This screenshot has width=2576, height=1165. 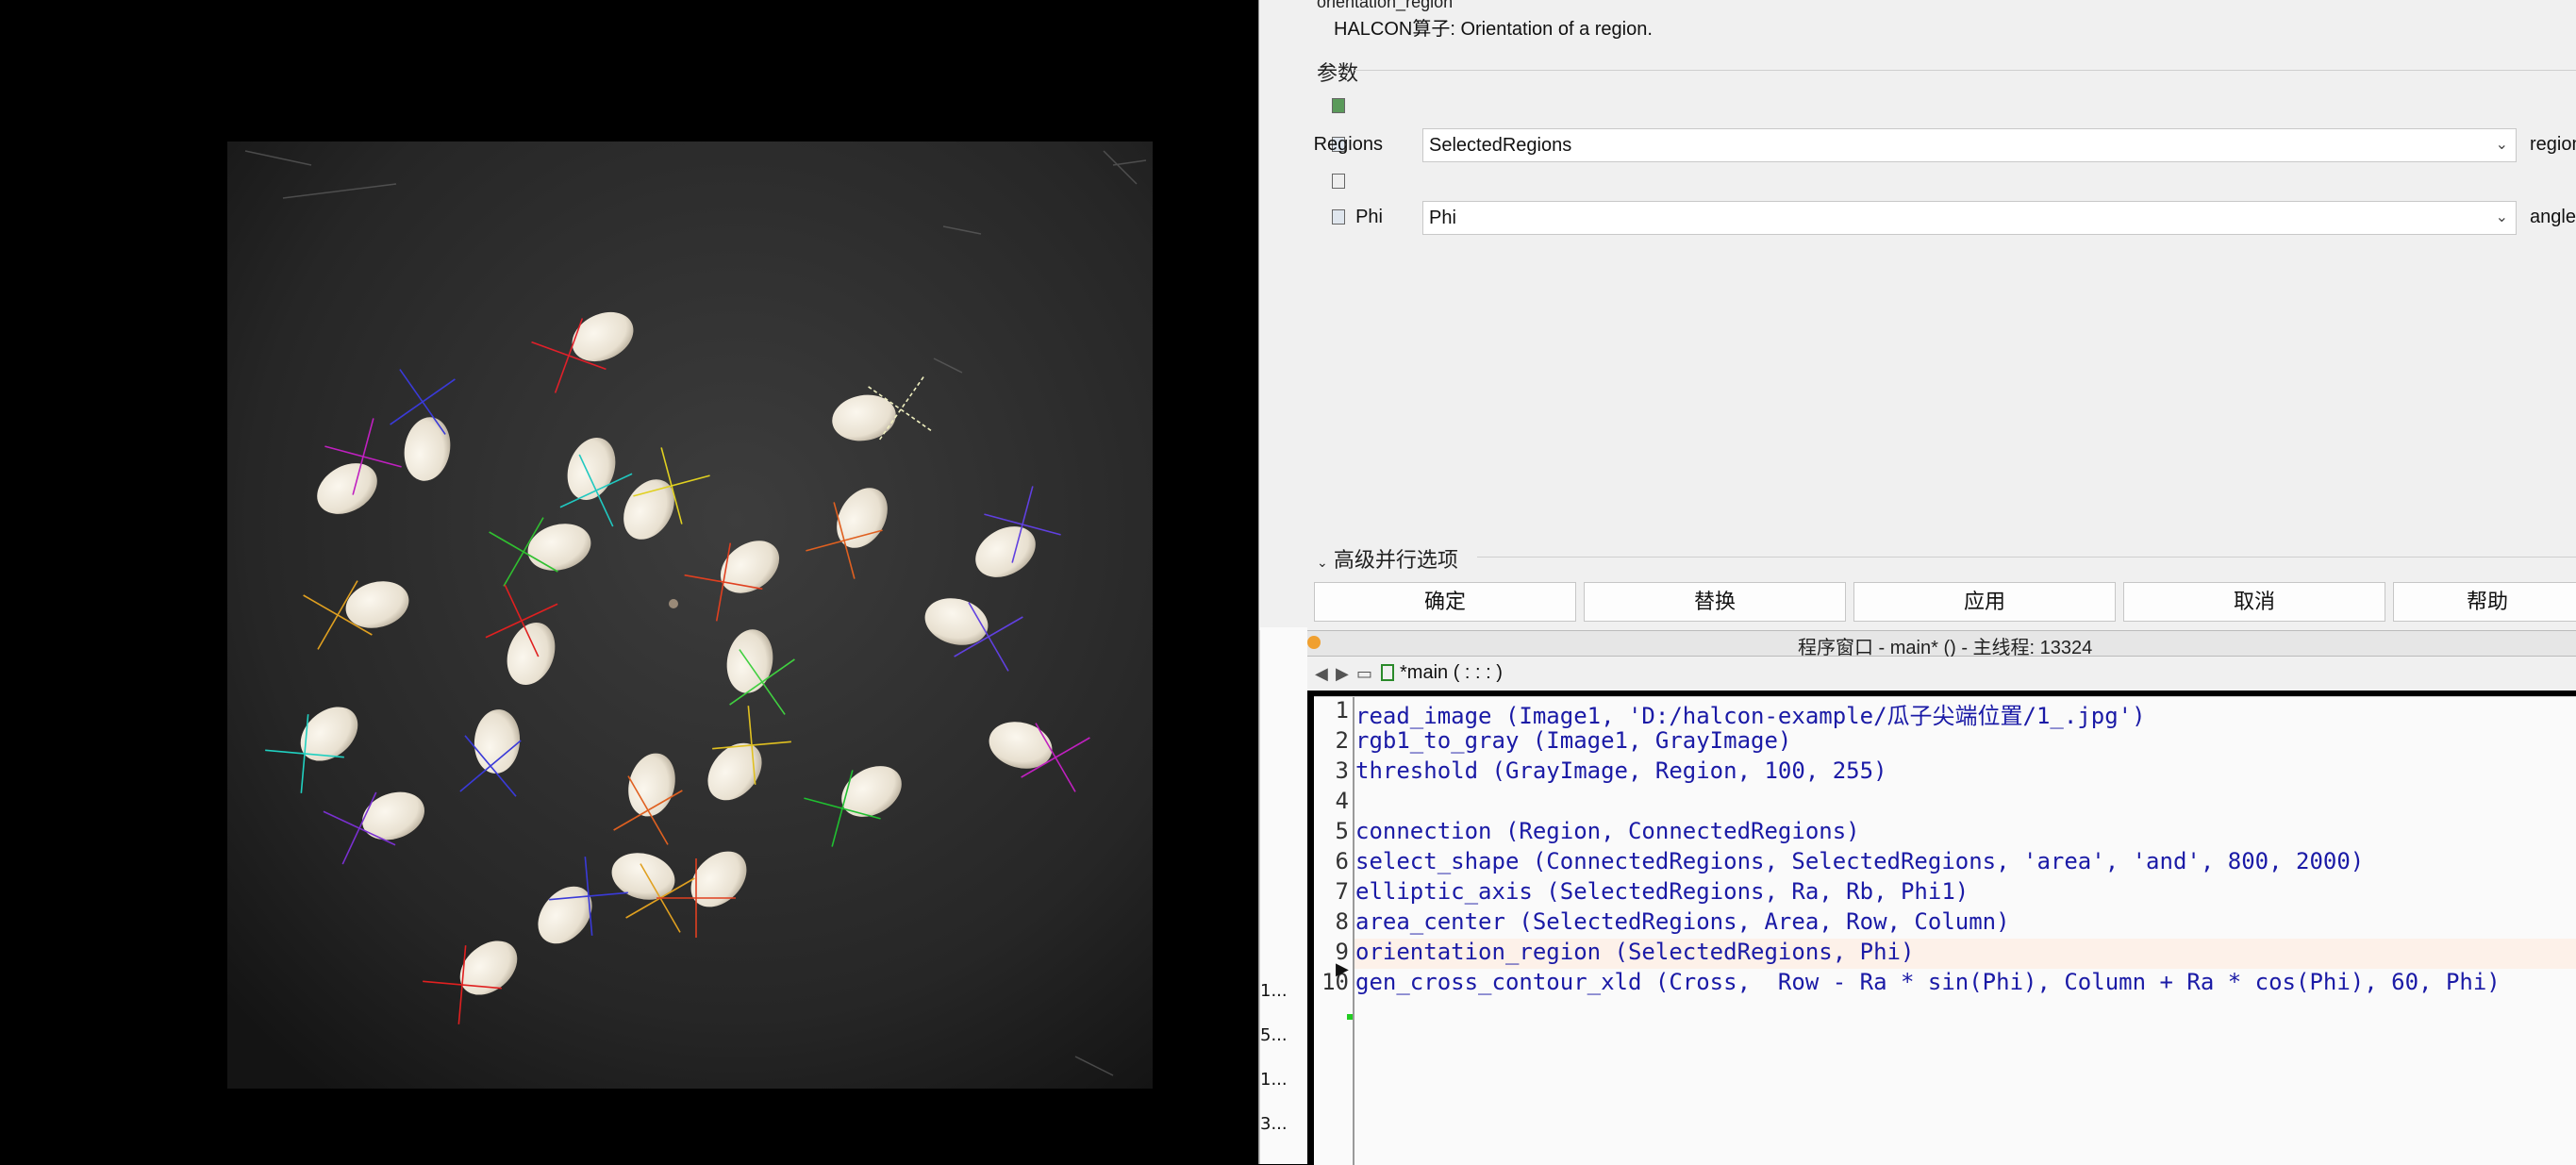 What do you see at coordinates (1334, 931) in the screenshot?
I see `line-gutter: 1 2 3 4 5 6 7 8 9 10` at bounding box center [1334, 931].